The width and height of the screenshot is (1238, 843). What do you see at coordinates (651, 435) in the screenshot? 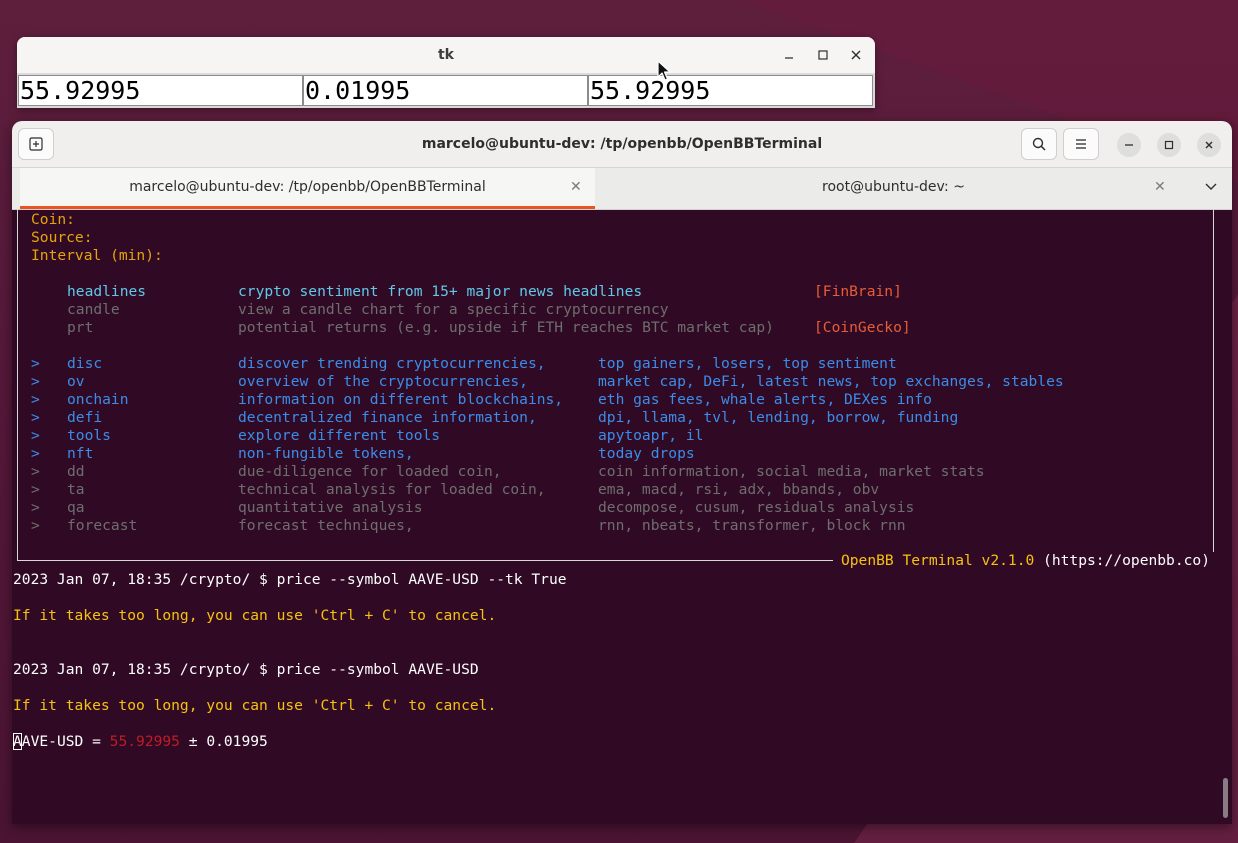
I see `menu-sub: apytoapr, il` at bounding box center [651, 435].